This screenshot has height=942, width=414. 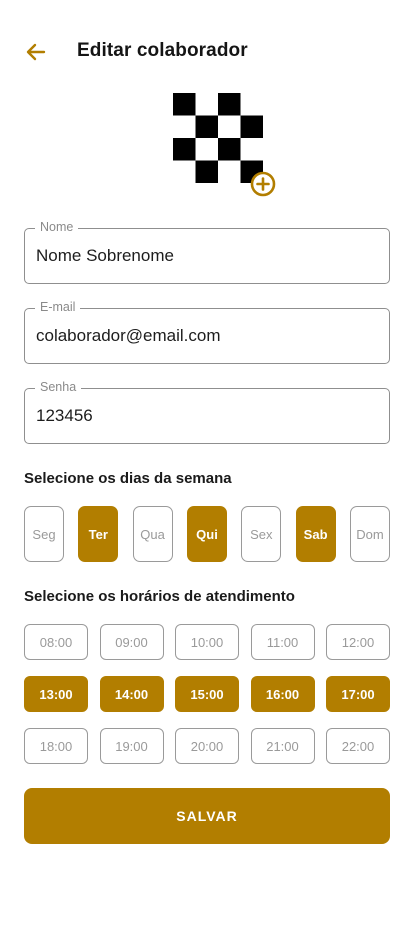 I want to click on hour-0900: 09:00, so click(x=131, y=642).